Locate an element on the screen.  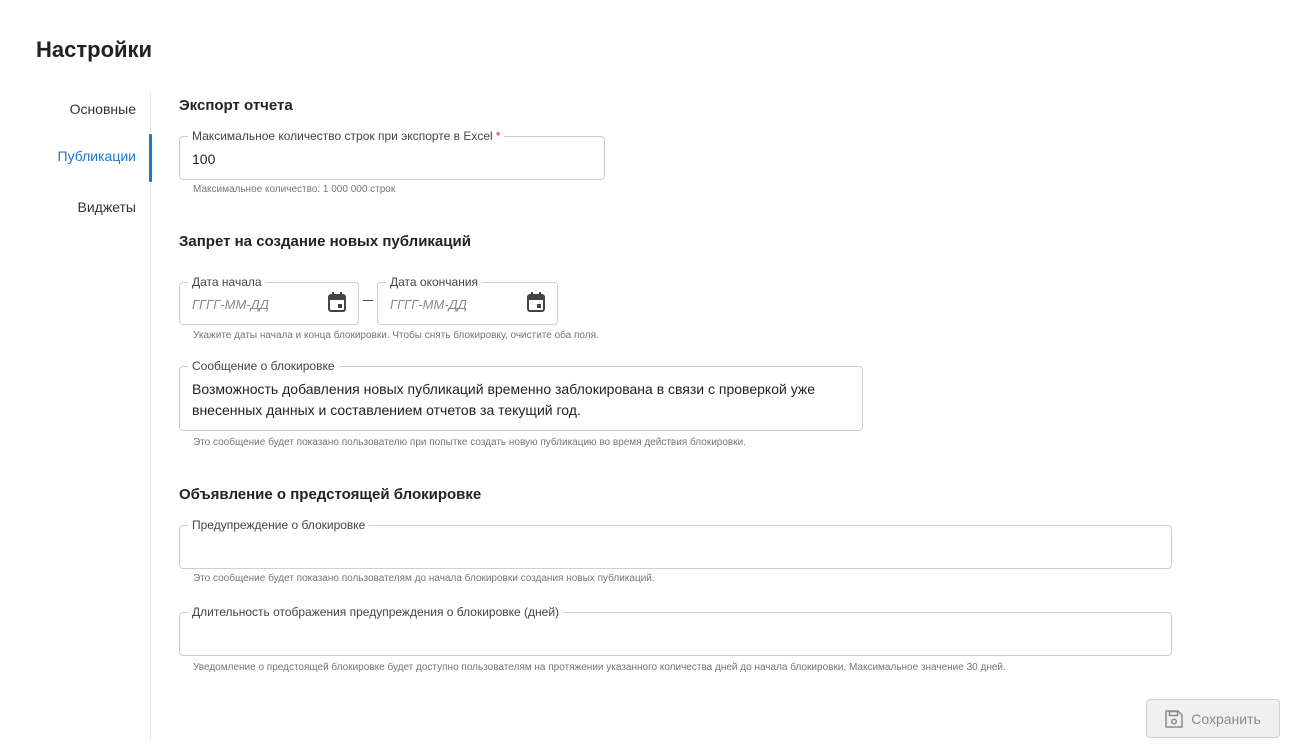
end-date-field: Дата окончания ГГГГ-ММ-ДД is located at coordinates (467, 300).